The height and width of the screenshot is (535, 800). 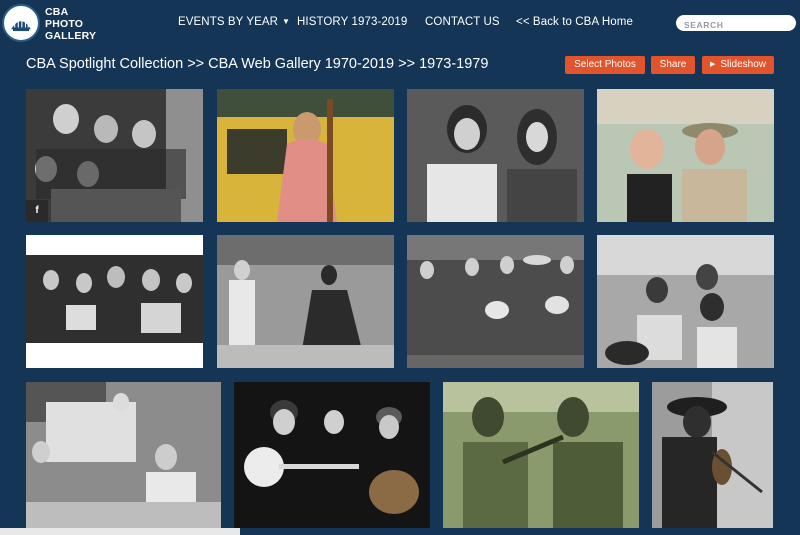 I want to click on slideshow-button: ▶ Slideshow, so click(x=738, y=65).